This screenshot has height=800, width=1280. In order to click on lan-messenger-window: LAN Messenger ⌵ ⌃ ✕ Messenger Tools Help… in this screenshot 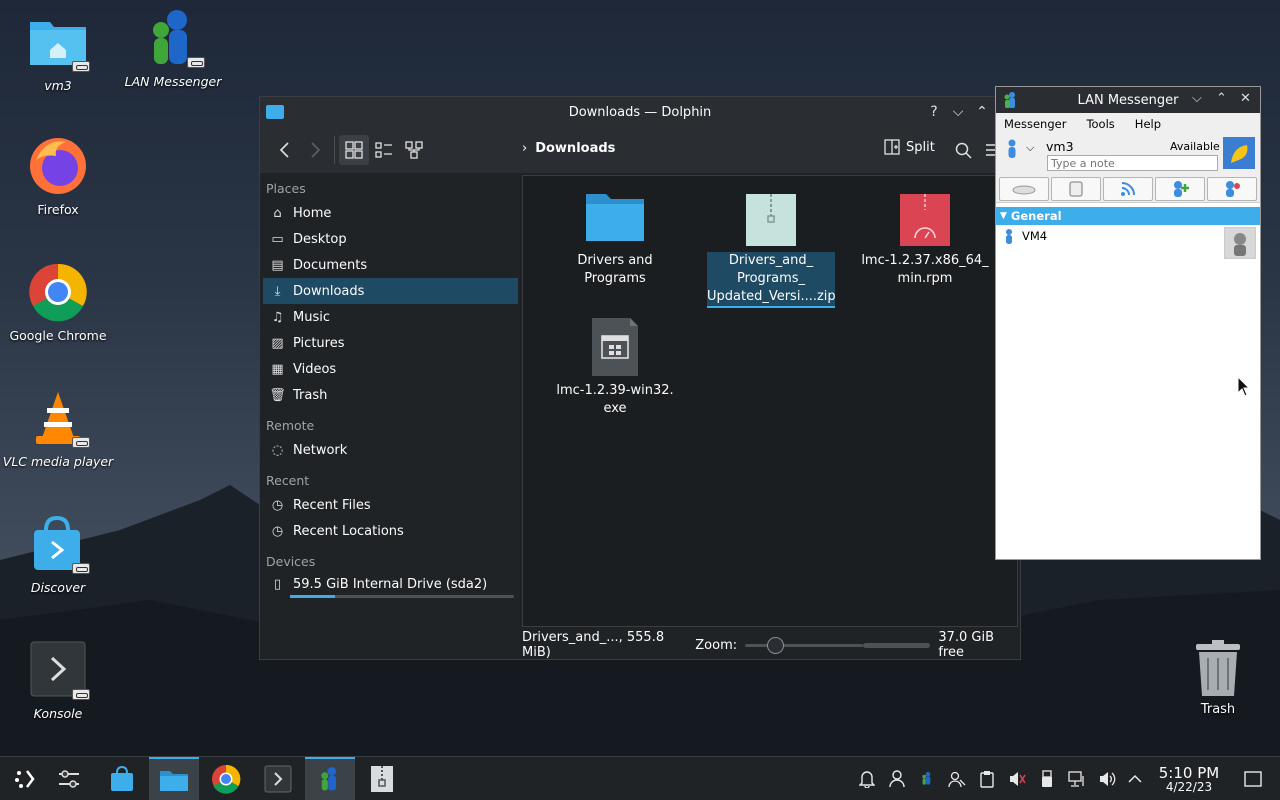, I will do `click(1128, 323)`.